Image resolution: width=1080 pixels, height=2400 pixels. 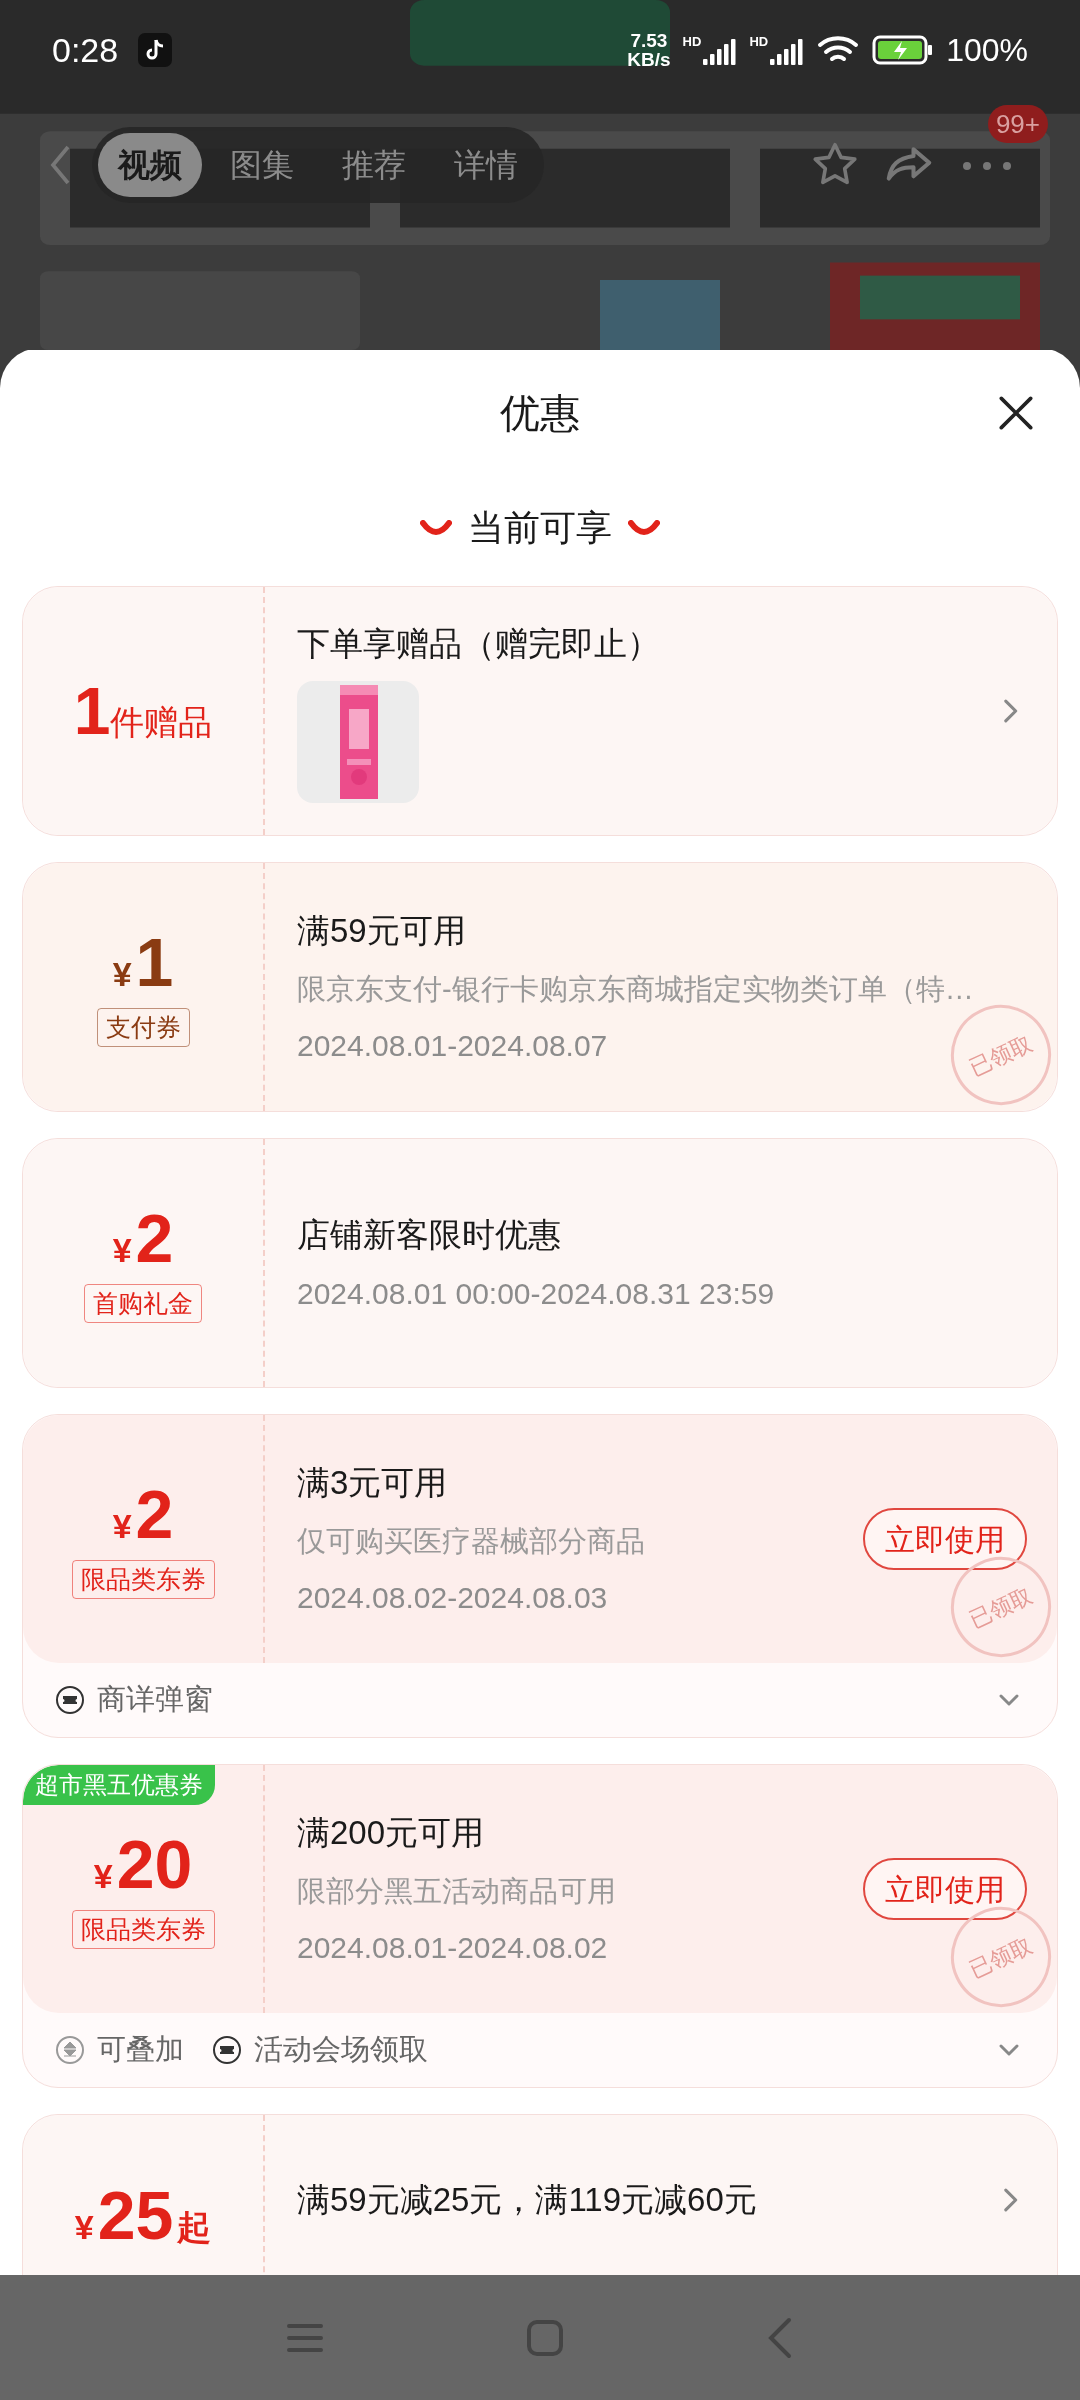 What do you see at coordinates (471, 1541) in the screenshot?
I see `offer-description: 仅可购买医疗器械部分商品` at bounding box center [471, 1541].